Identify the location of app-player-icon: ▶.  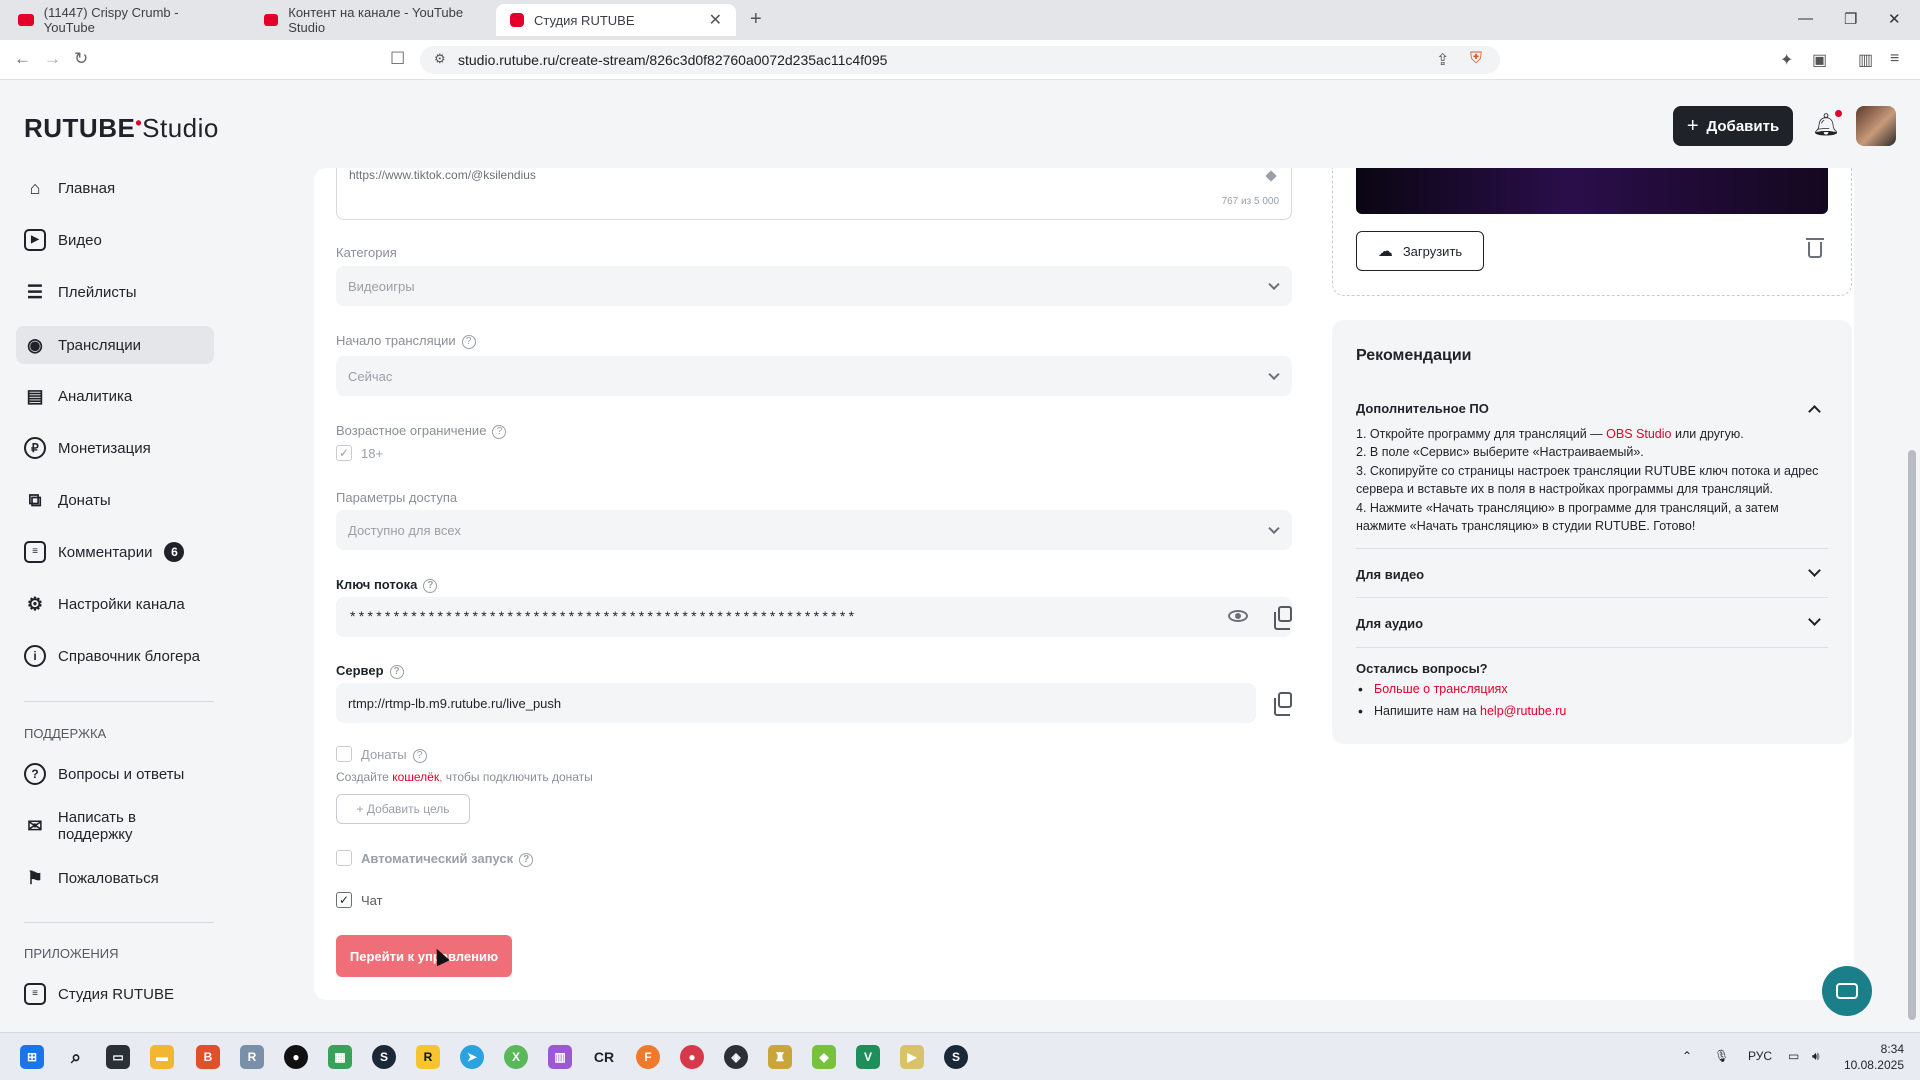
(912, 1057).